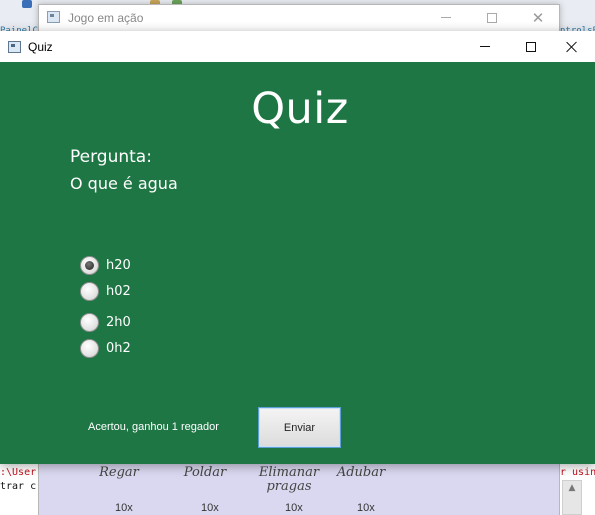 The height and width of the screenshot is (515, 595). What do you see at coordinates (119, 472) in the screenshot?
I see `stat-label-regar: Regar` at bounding box center [119, 472].